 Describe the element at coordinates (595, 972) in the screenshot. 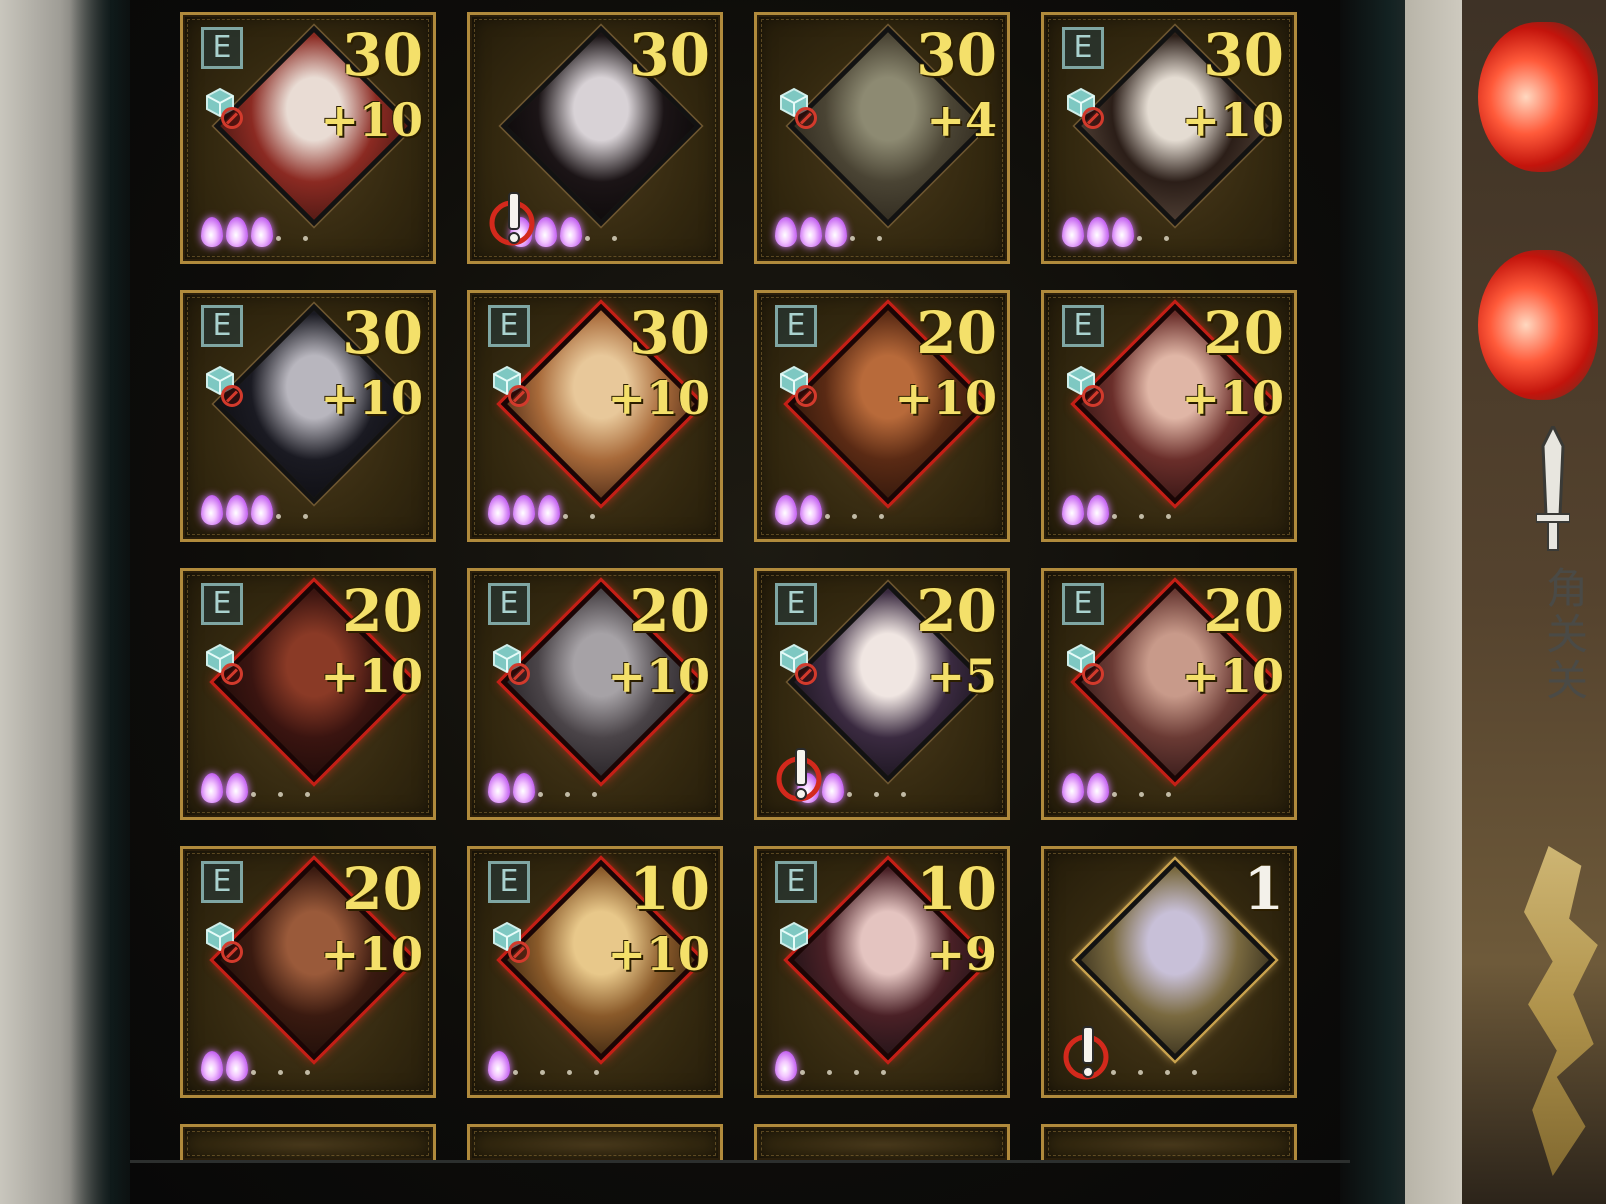

I see `character-card: E 10 +10` at that location.